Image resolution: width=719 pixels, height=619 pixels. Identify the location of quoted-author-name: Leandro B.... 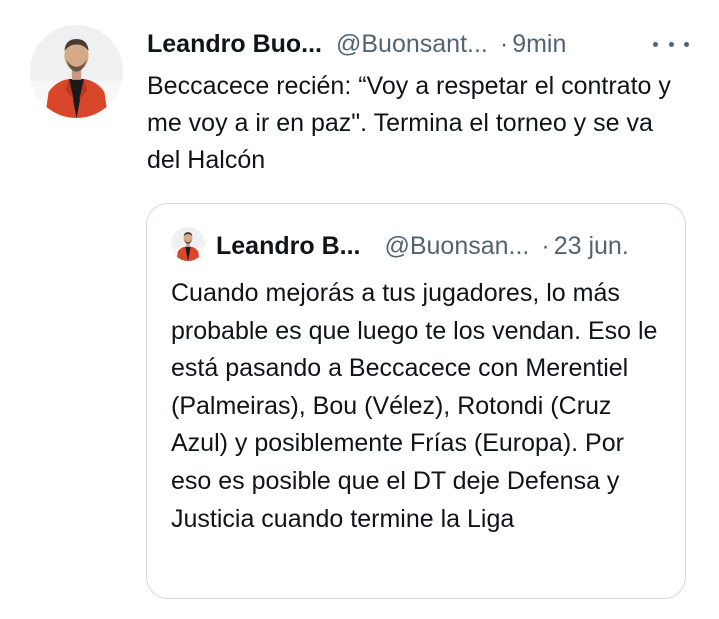
(288, 246).